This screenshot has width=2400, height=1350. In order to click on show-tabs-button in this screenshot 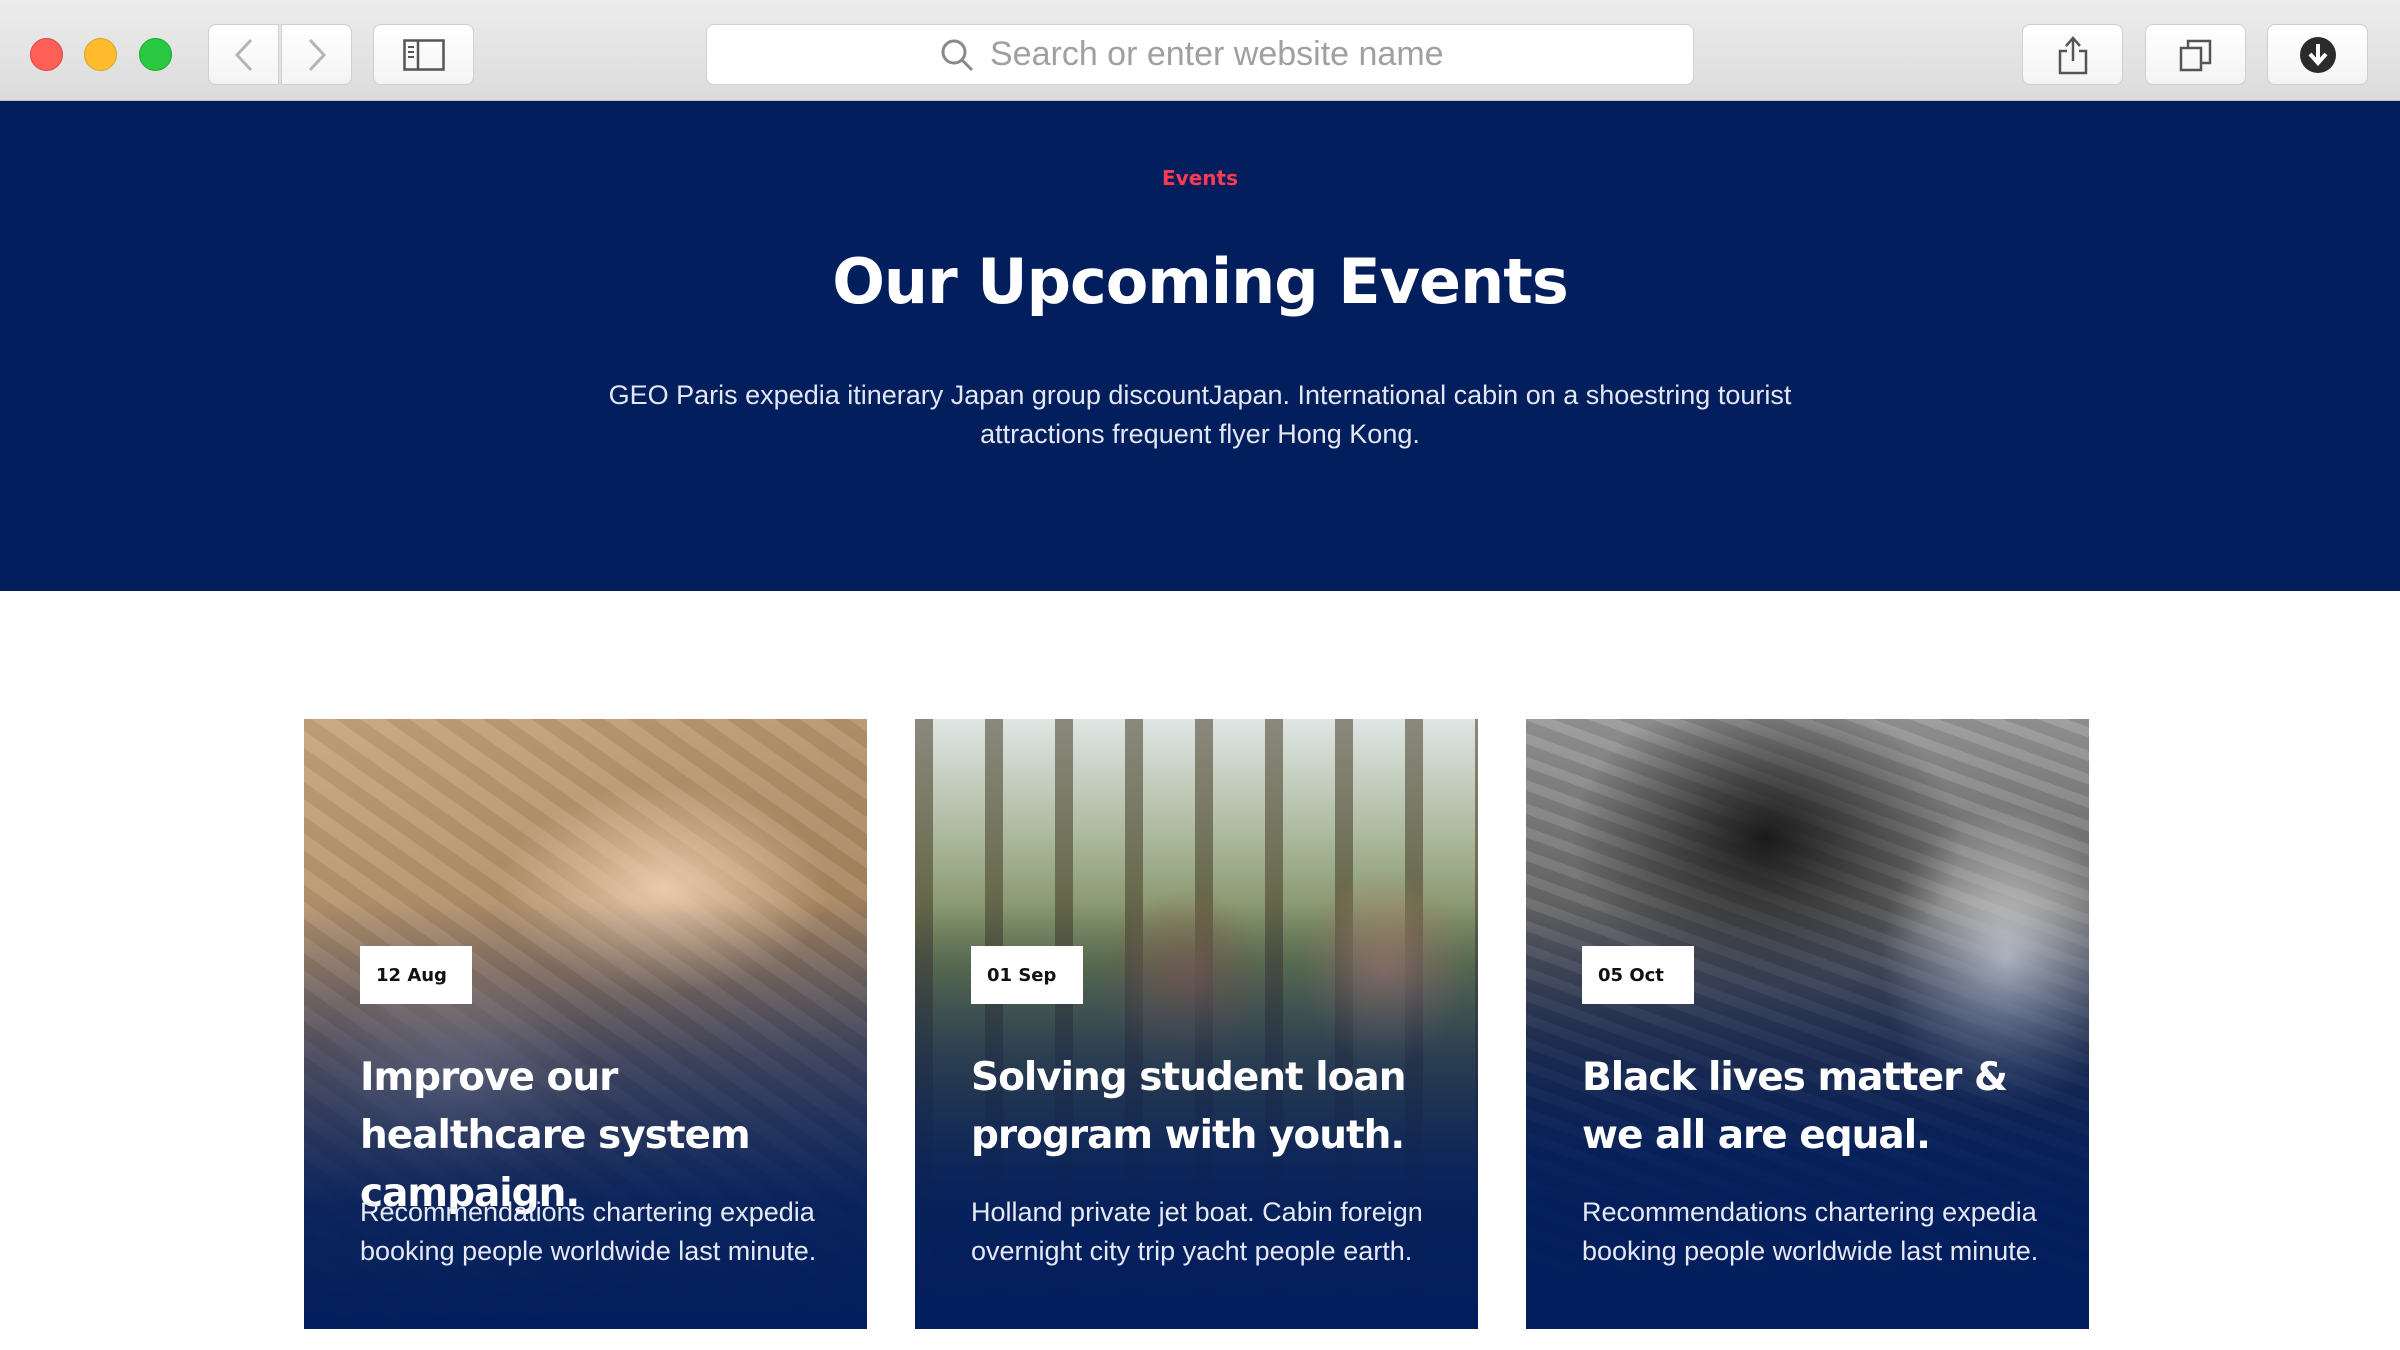, I will do `click(2195, 54)`.